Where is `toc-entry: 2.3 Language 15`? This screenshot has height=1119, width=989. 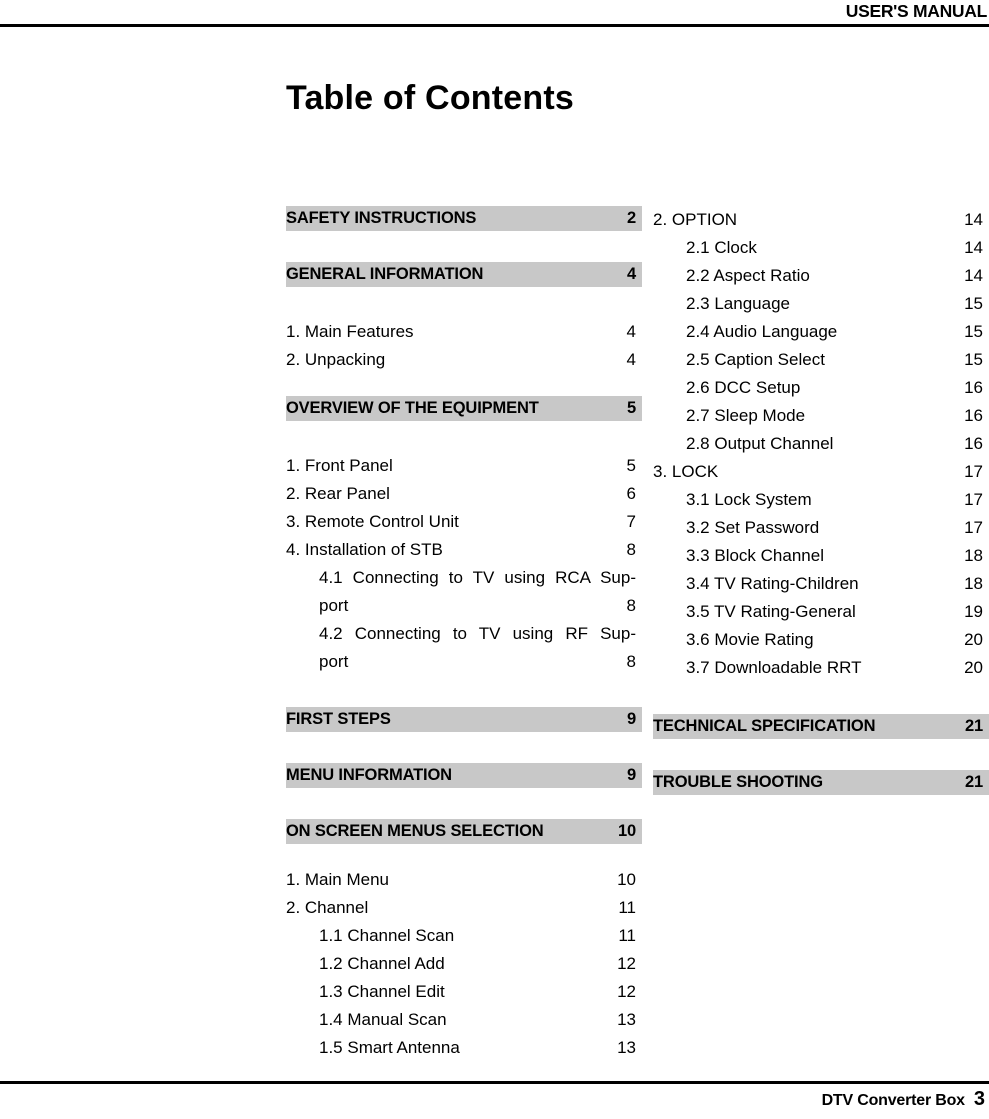 toc-entry: 2.3 Language 15 is located at coordinates (821, 304).